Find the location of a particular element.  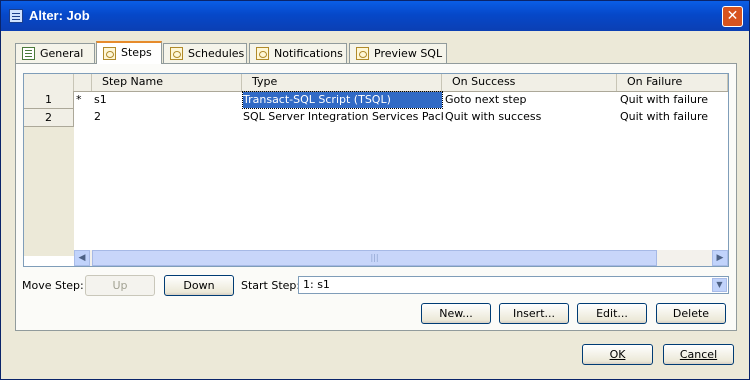

close-button: ✕ is located at coordinates (732, 16).